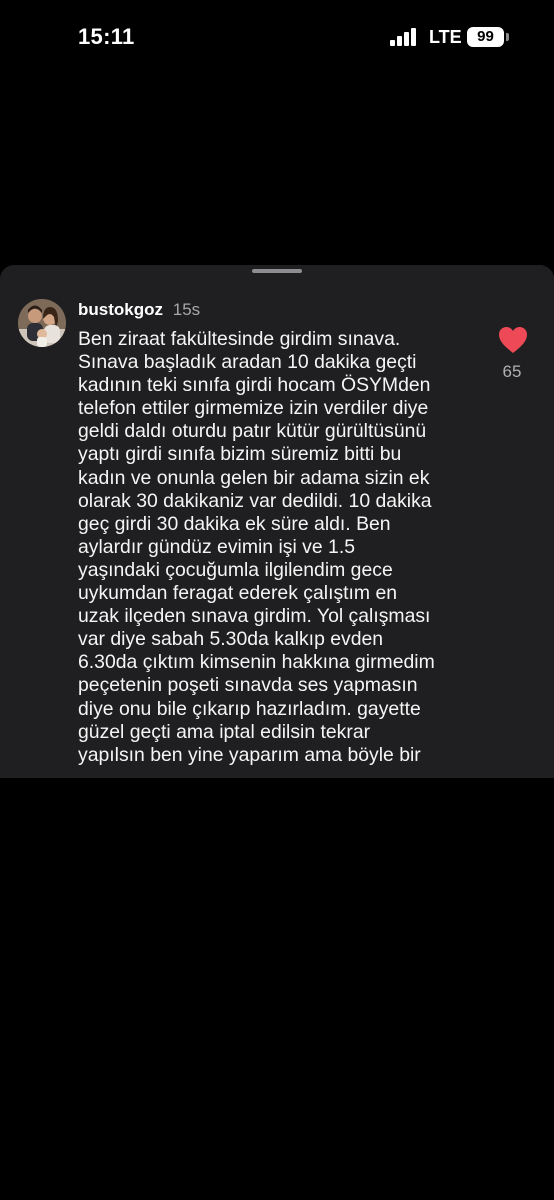 This screenshot has width=554, height=1200. Describe the element at coordinates (277, 271) in the screenshot. I see `sheet-drag-handle` at that location.